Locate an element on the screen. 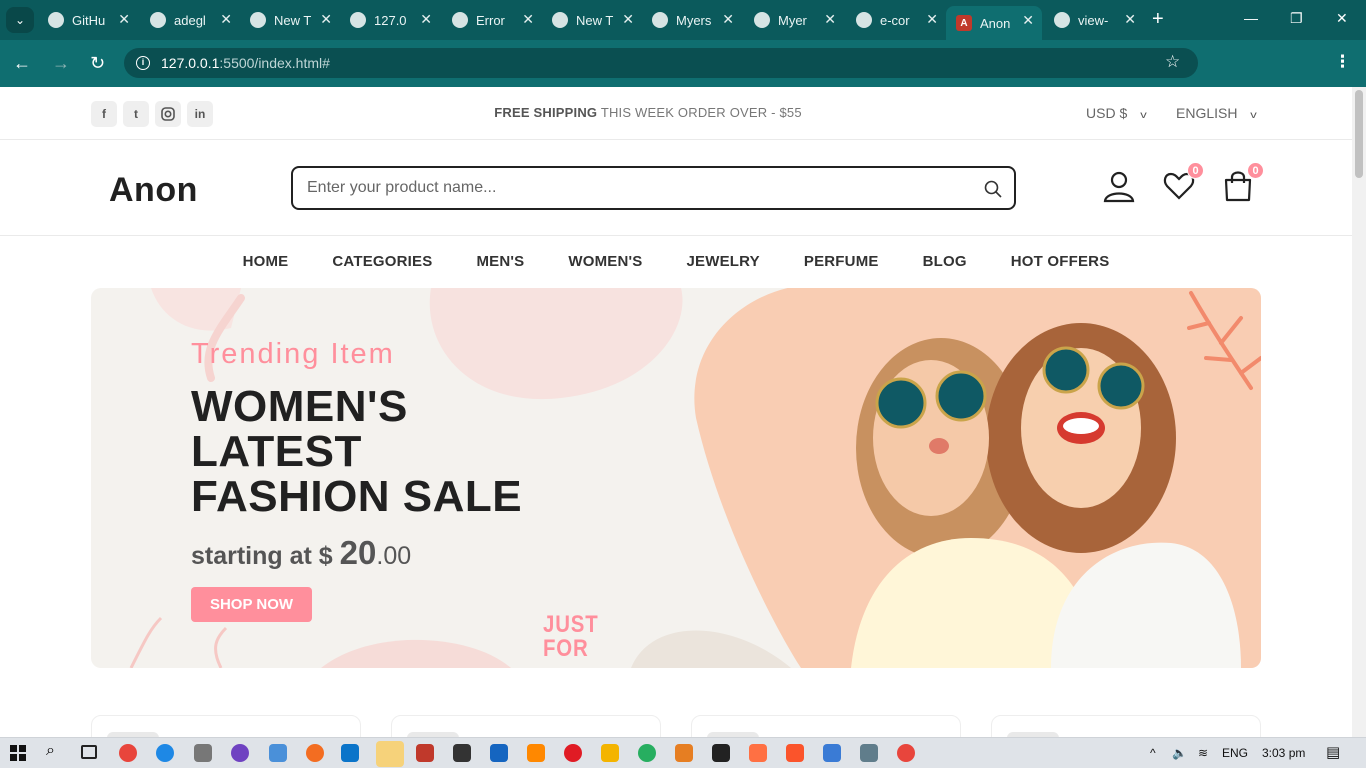 The width and height of the screenshot is (1366, 768). browser-tab: e-cor ✕ is located at coordinates (896, 20).